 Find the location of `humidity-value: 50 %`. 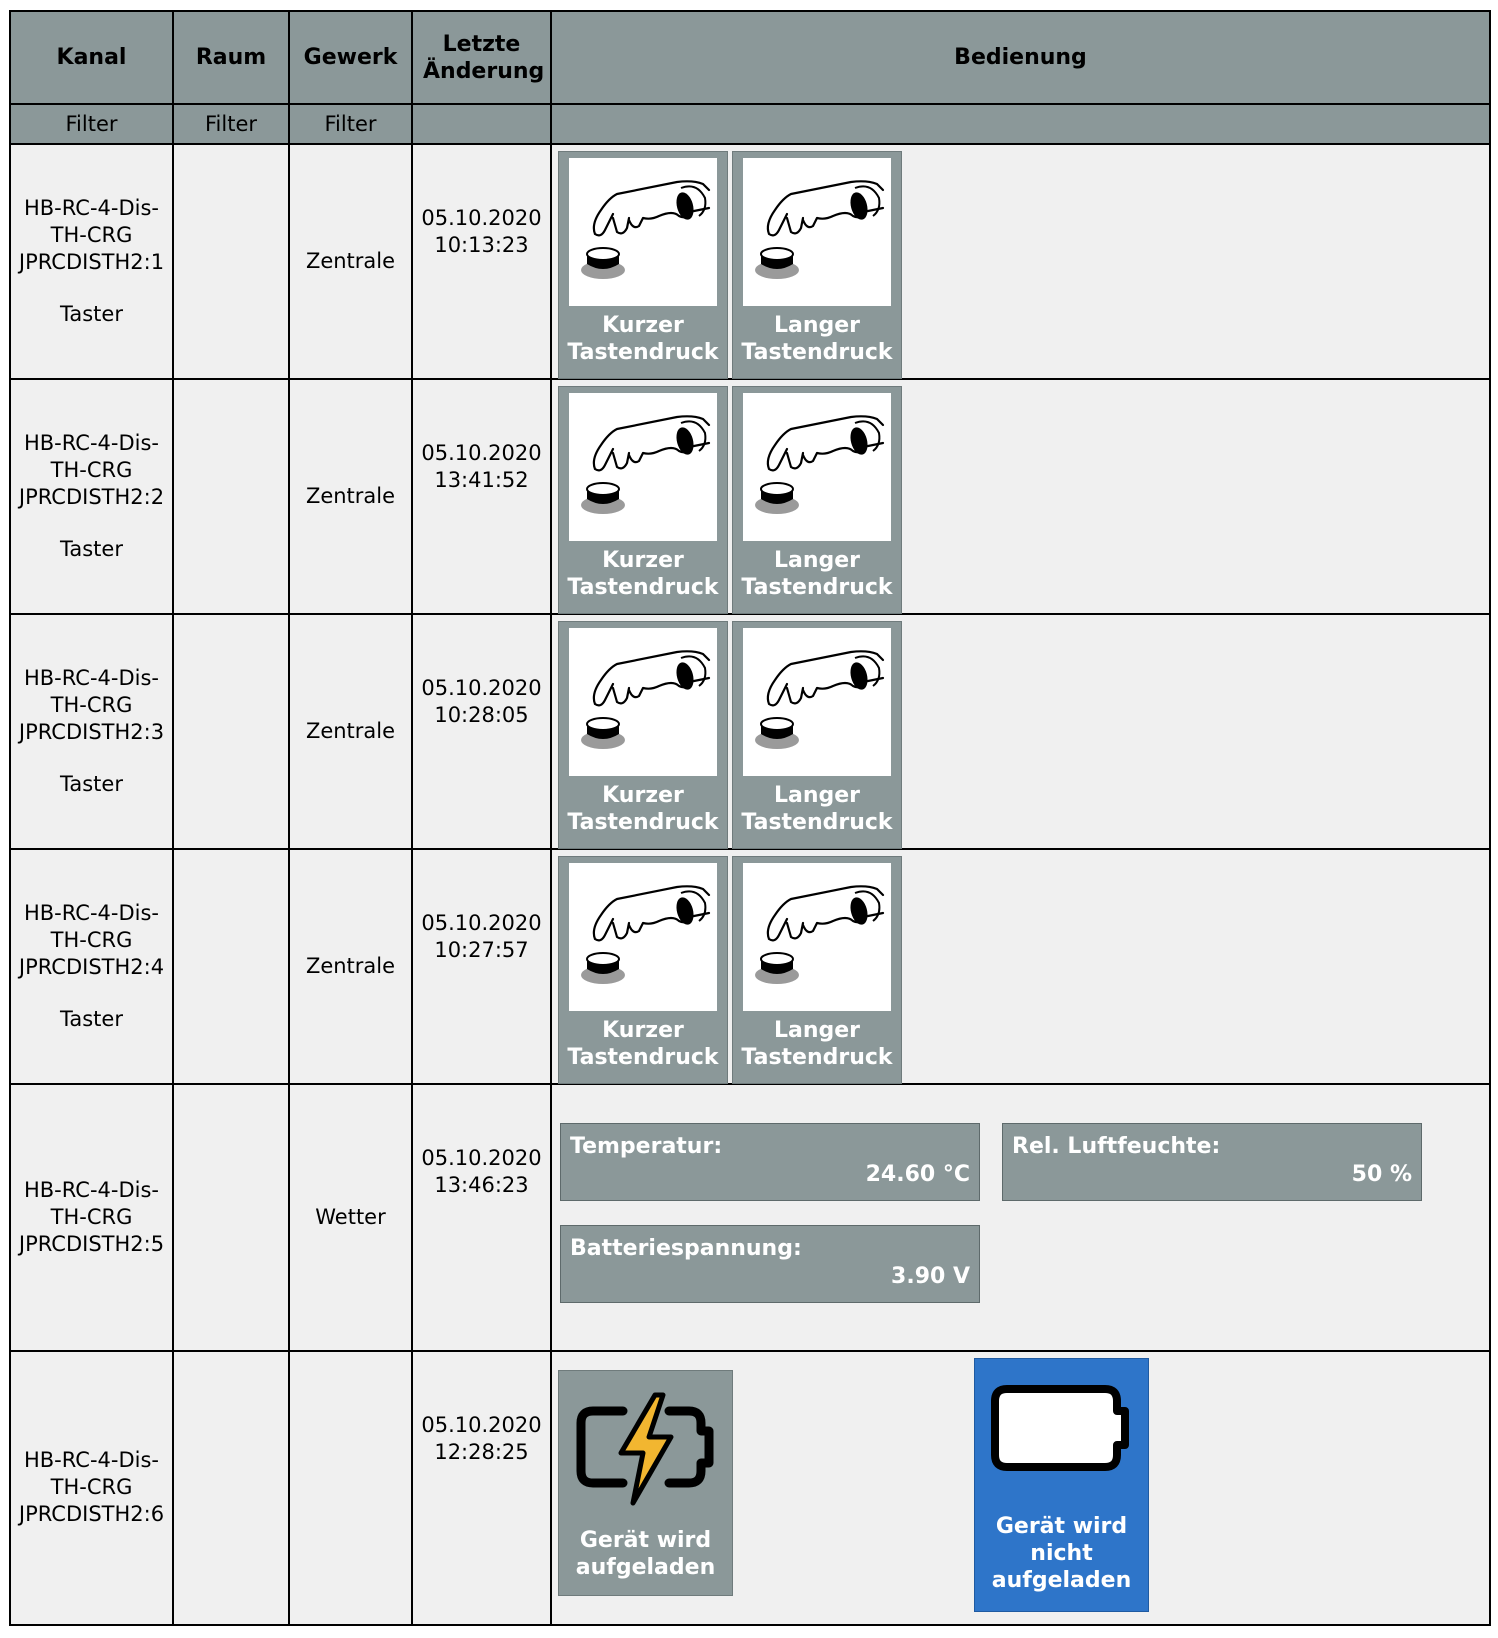

humidity-value: 50 % is located at coordinates (1381, 1174).